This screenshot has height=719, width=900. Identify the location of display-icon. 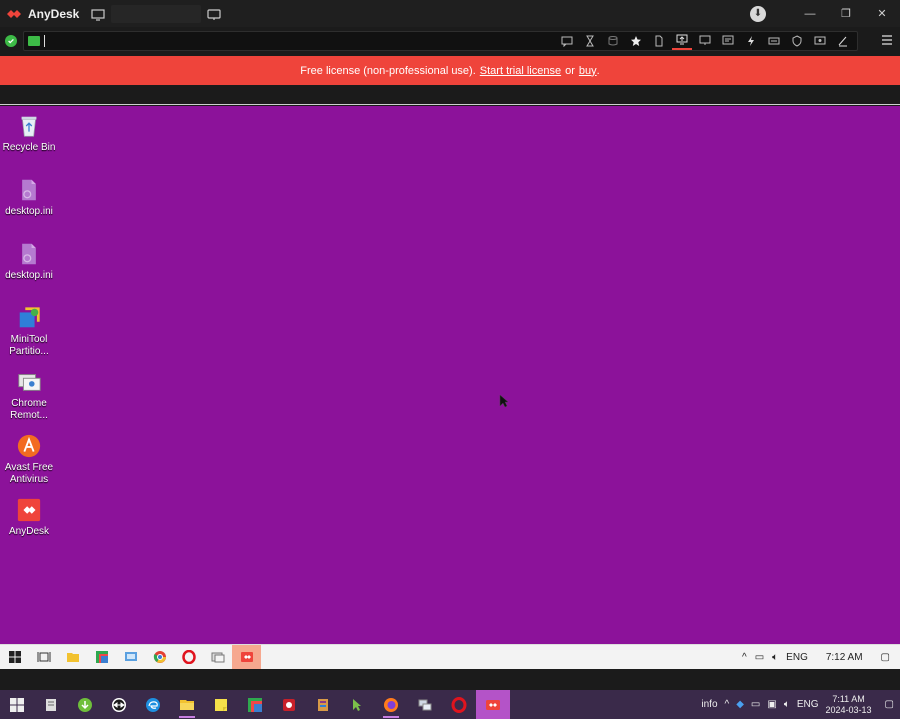
(705, 41).